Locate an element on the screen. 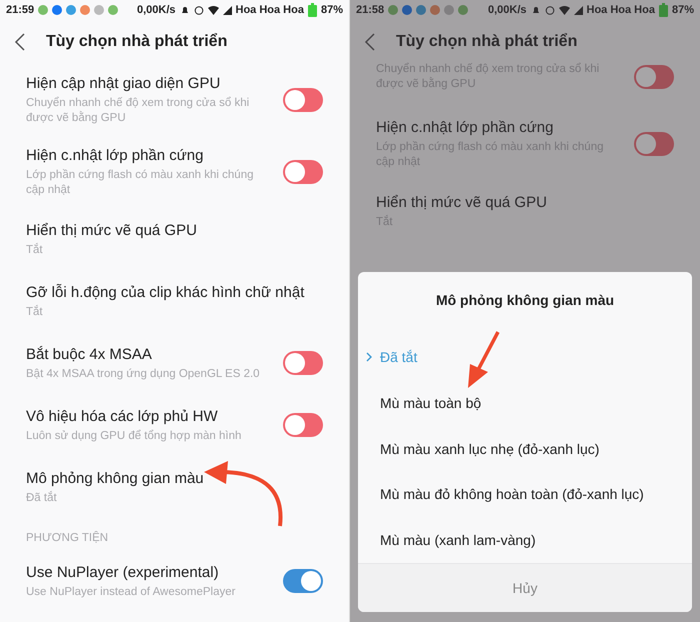 The image size is (700, 622). dialog-option: Mù màu đỏ không hoàn toàn (đỏ-xanh lục) is located at coordinates (525, 494).